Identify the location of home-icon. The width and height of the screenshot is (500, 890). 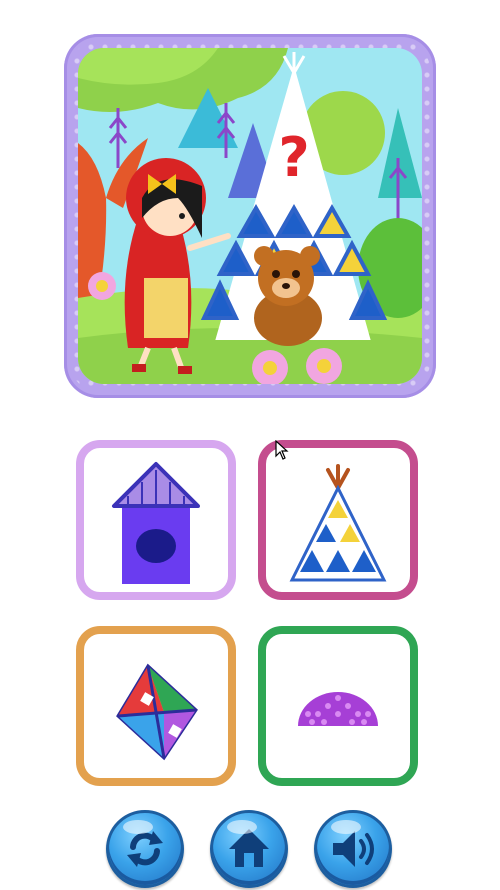
(249, 848).